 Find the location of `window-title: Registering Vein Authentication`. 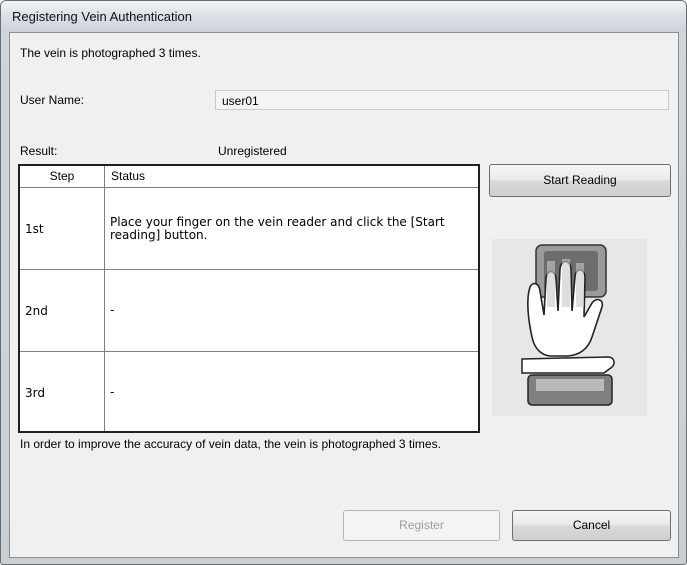

window-title: Registering Vein Authentication is located at coordinates (102, 16).